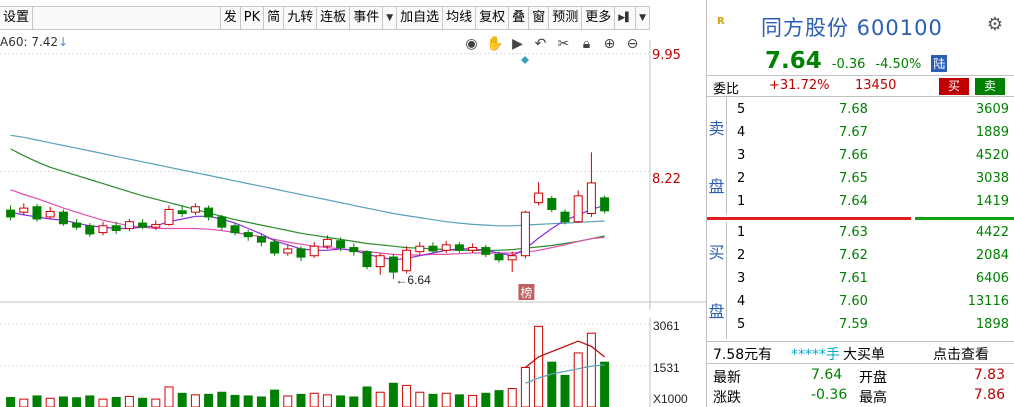 This screenshot has width=1014, height=407. Describe the element at coordinates (599, 18) in the screenshot. I see `toolbar-more-button: 更多` at that location.